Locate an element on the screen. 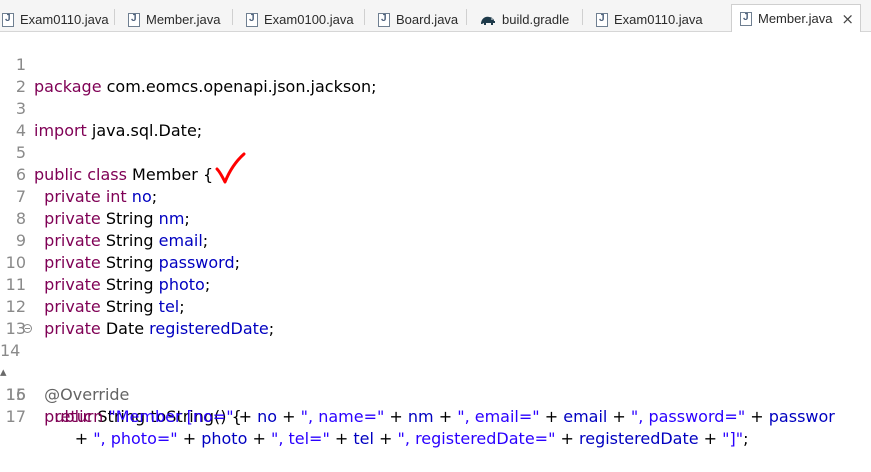  tab-exam0110-java-2: Exam0110.java is located at coordinates (649, 19).